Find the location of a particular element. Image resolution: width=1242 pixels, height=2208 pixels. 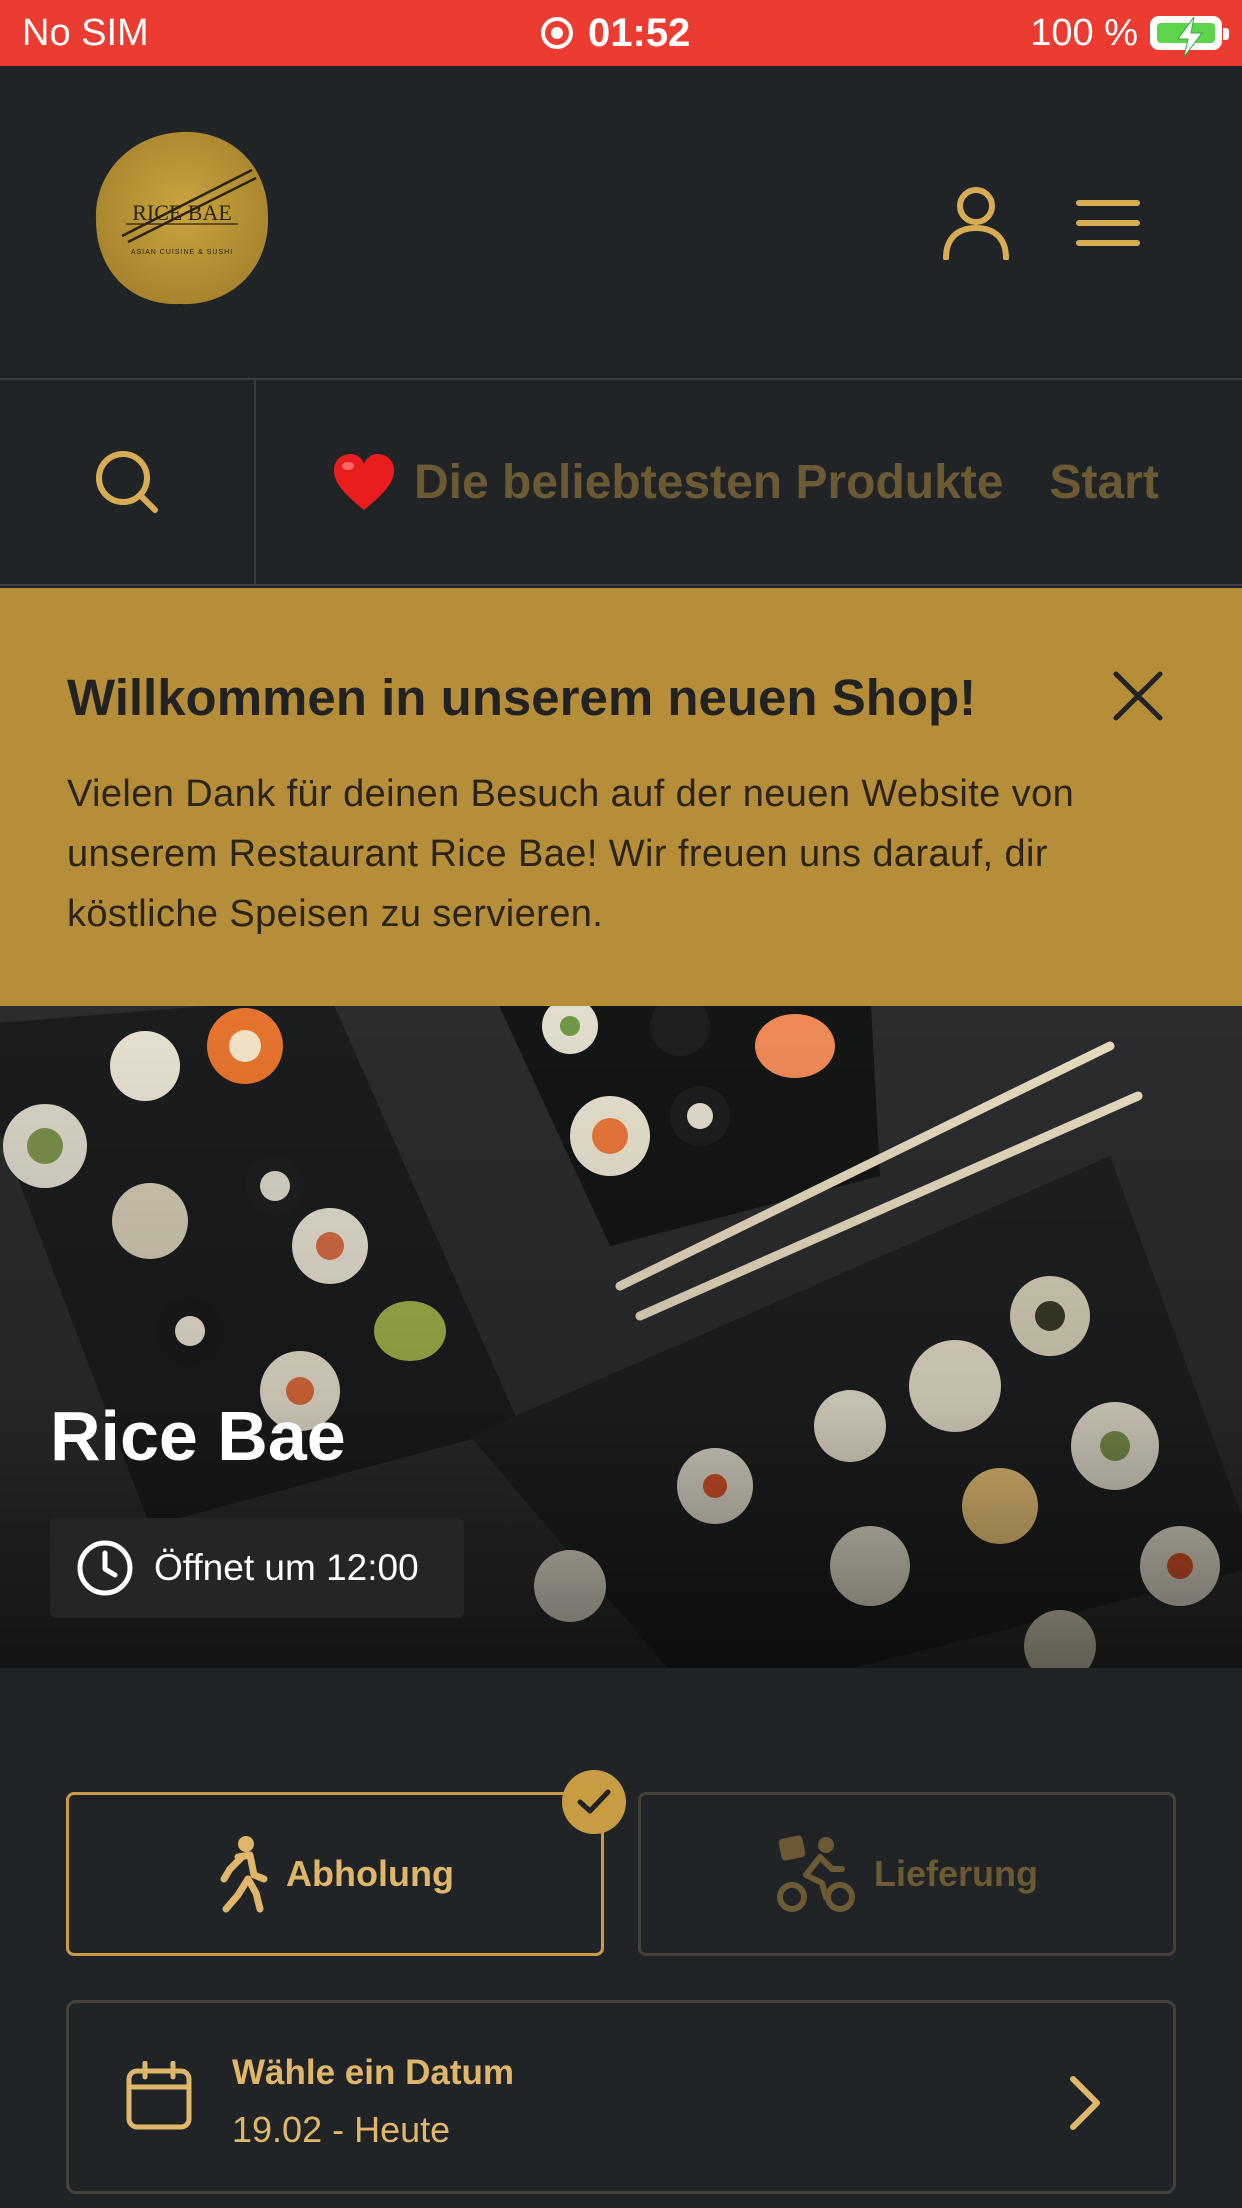

battery-icon is located at coordinates (1189, 36).